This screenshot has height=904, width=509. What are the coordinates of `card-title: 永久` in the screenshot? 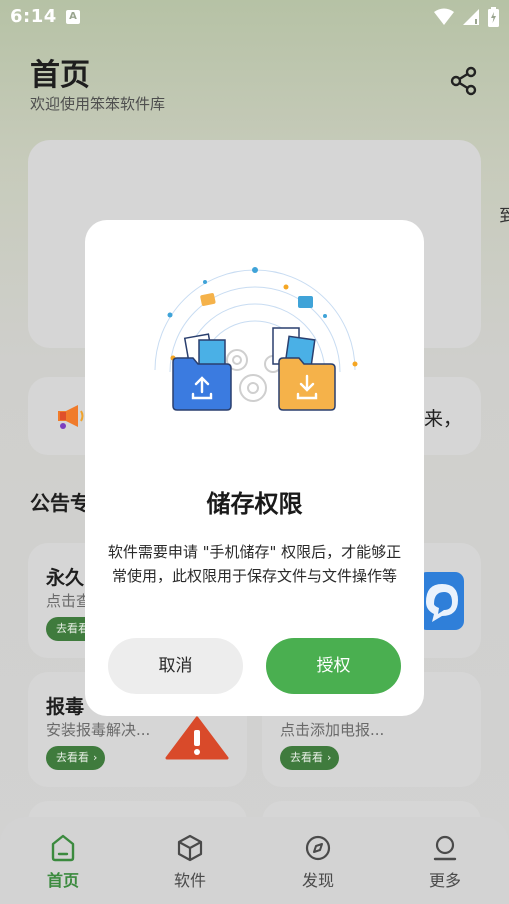 It's located at (65, 578).